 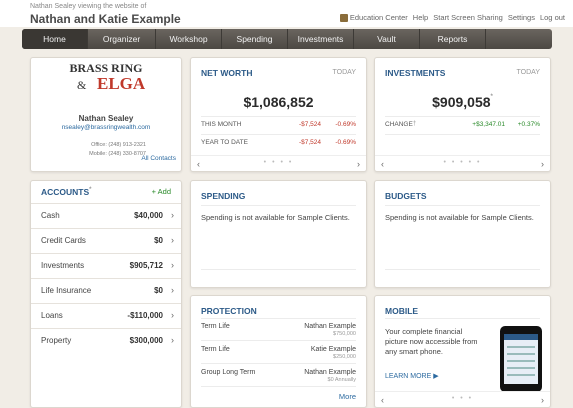 I want to click on protection-title: PROTECTION, so click(x=229, y=311).